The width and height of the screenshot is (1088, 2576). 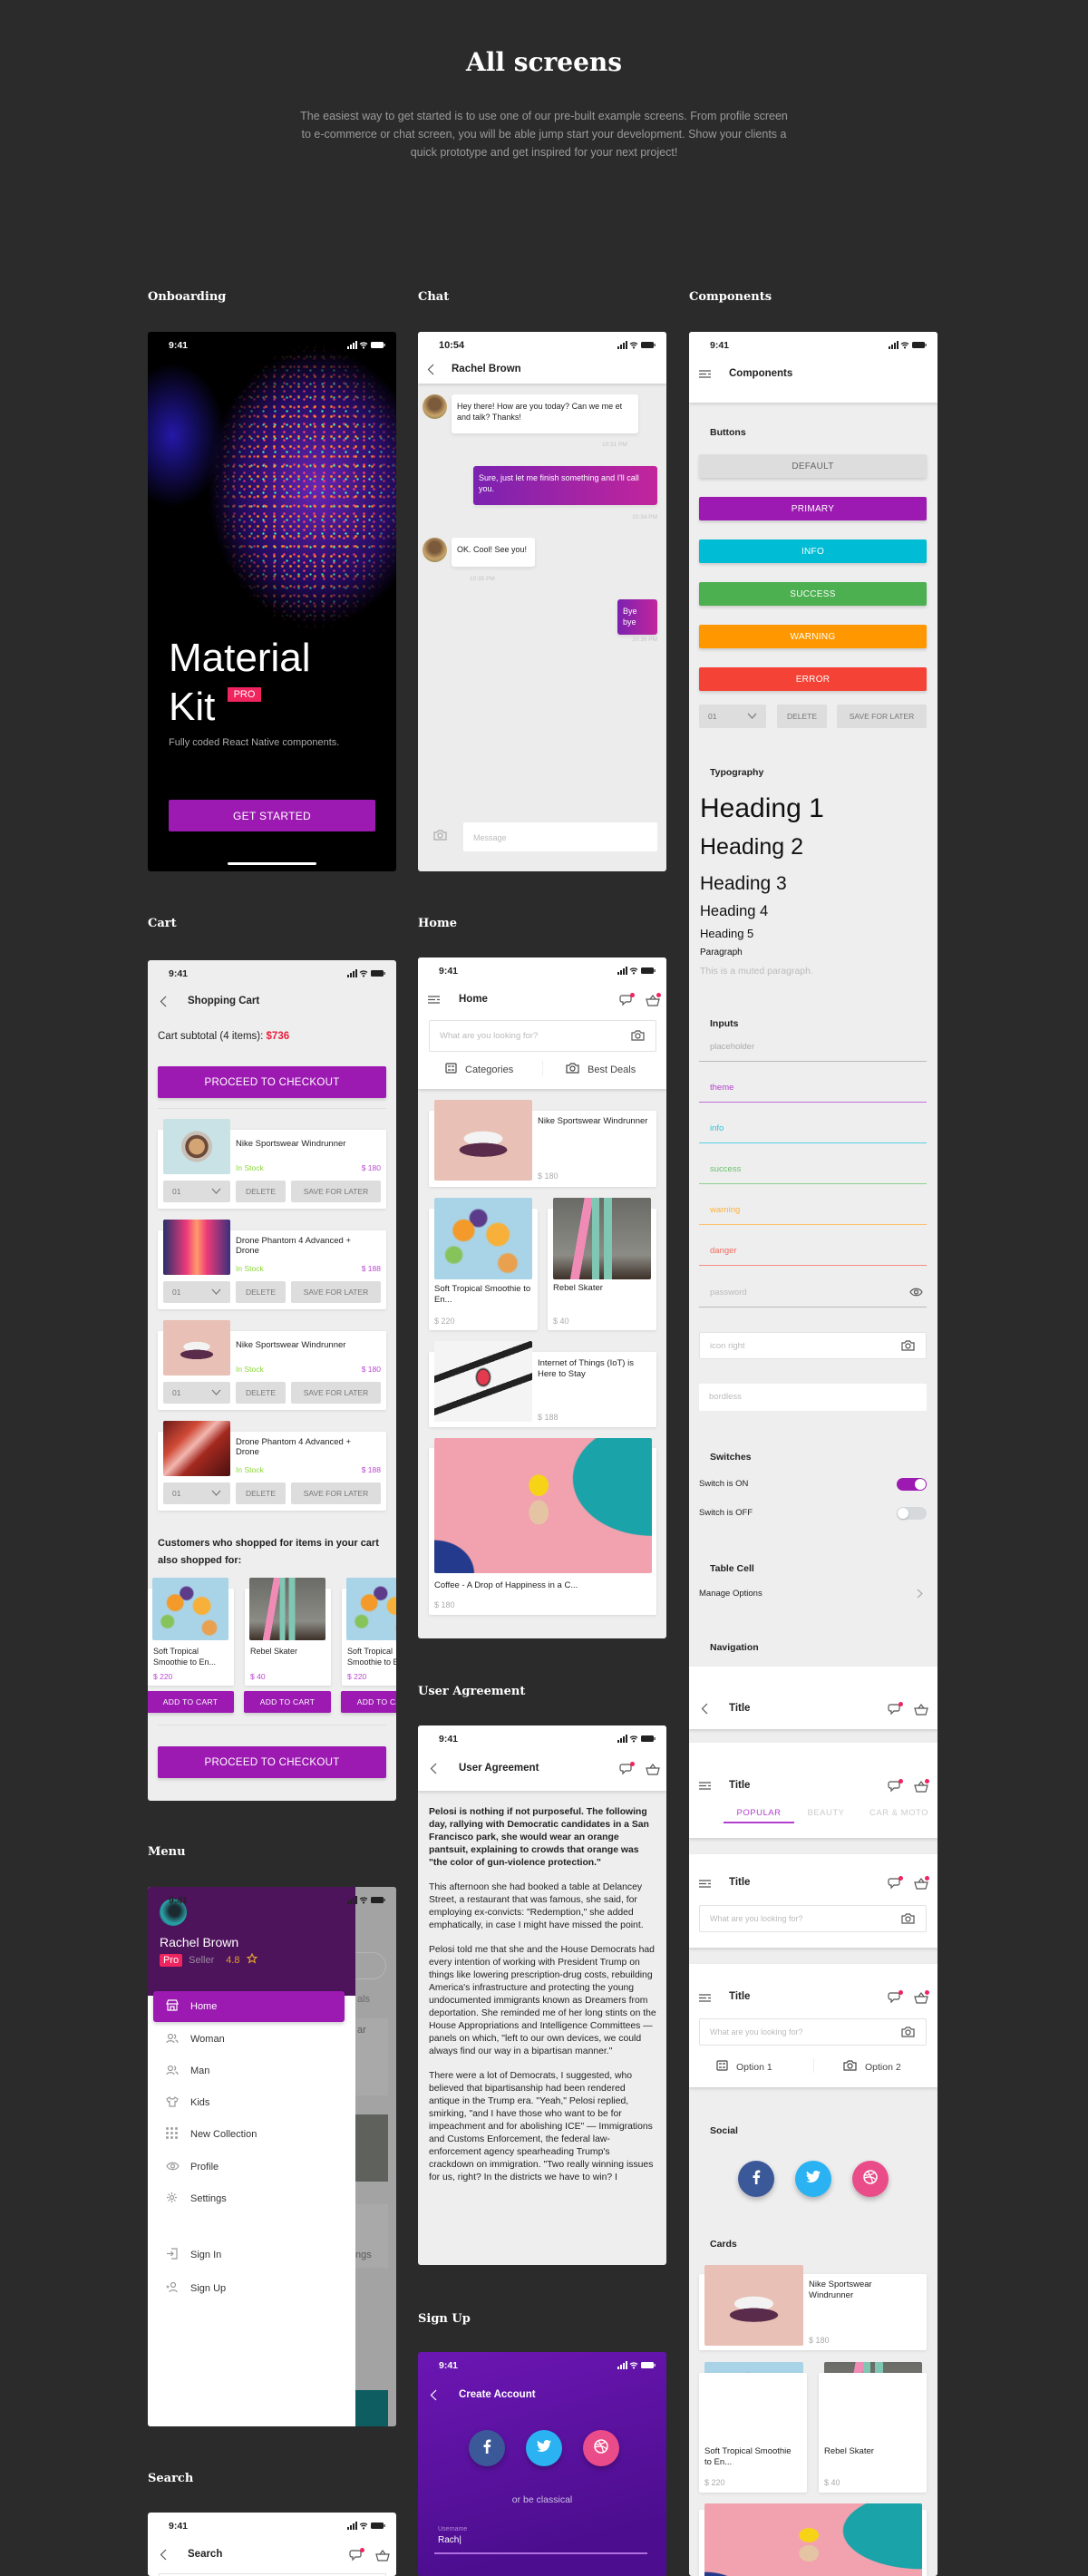 What do you see at coordinates (813, 1594) in the screenshot?
I see `manage-options-cell: Manage Options` at bounding box center [813, 1594].